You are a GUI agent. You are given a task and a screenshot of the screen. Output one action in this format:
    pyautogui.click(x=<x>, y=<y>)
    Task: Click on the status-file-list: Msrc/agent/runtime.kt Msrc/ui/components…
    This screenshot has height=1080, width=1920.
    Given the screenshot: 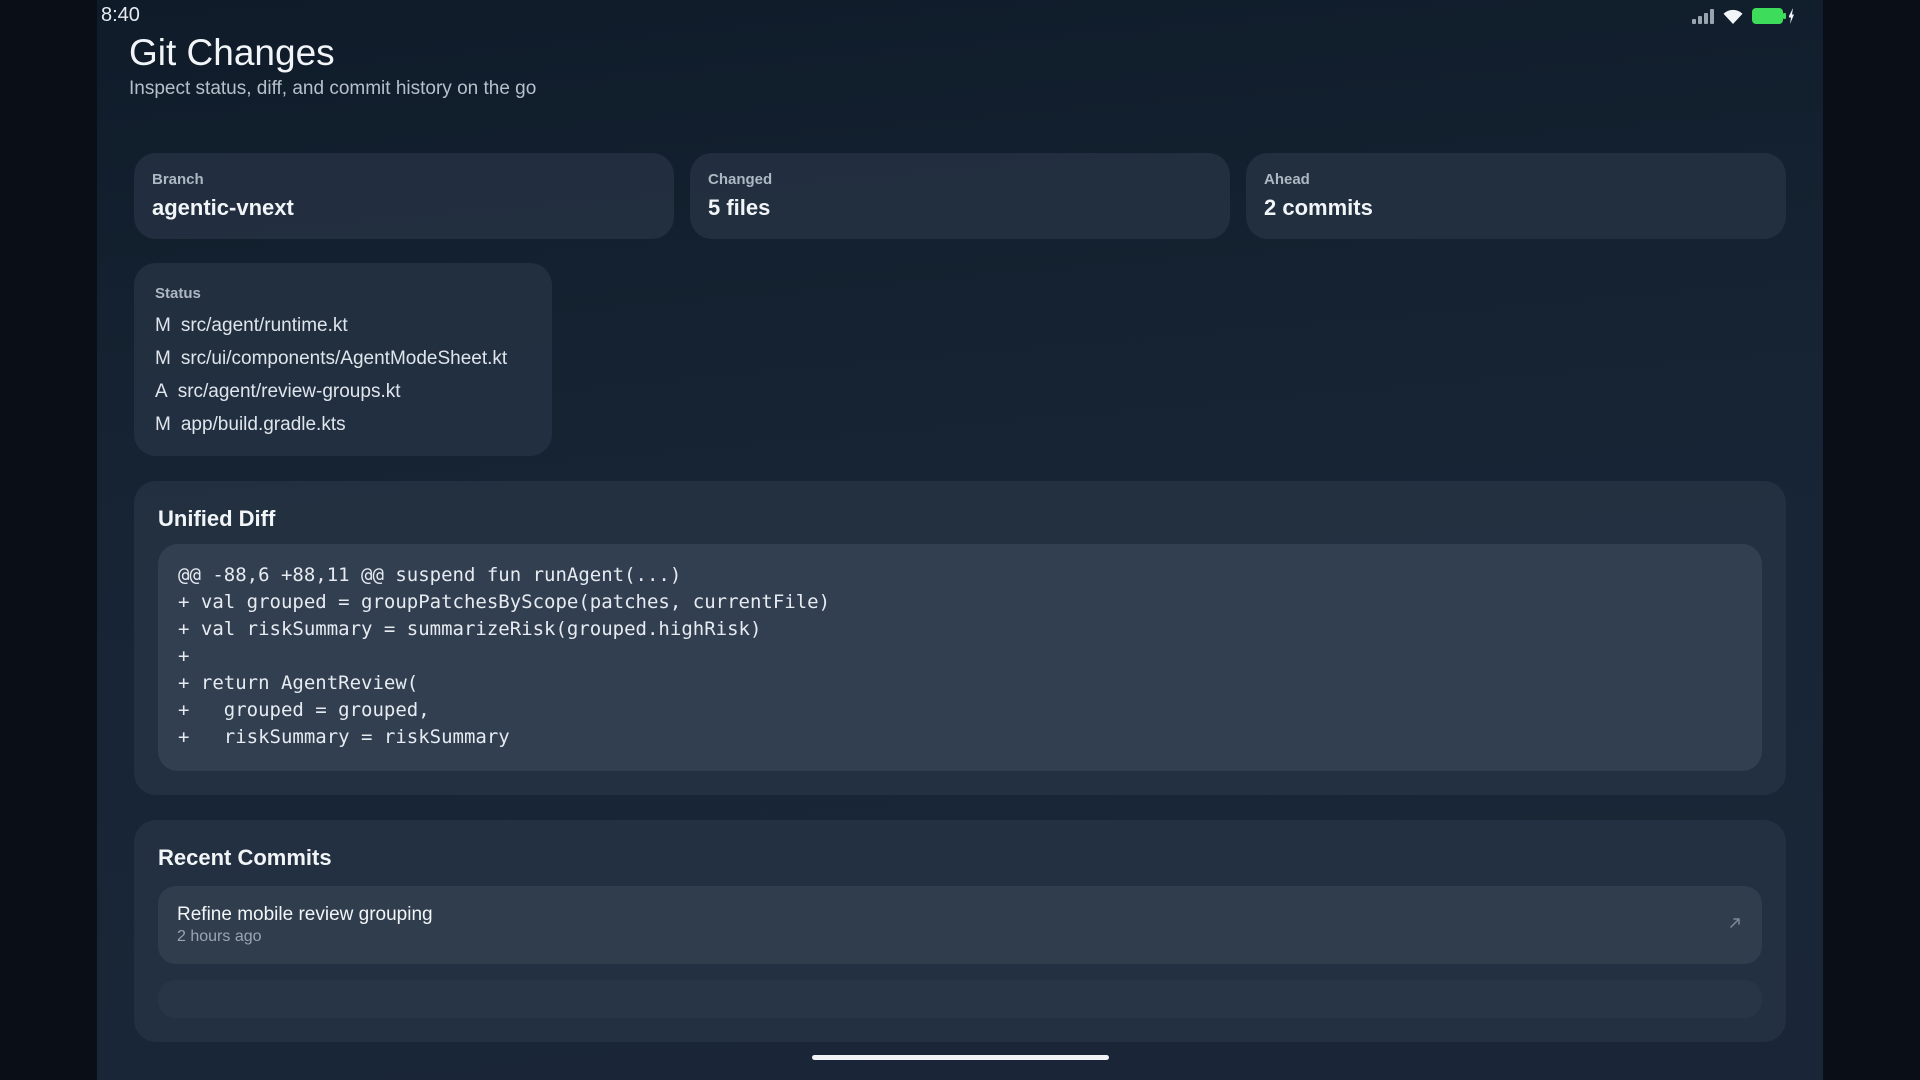 What is the action you would take?
    pyautogui.click(x=331, y=379)
    